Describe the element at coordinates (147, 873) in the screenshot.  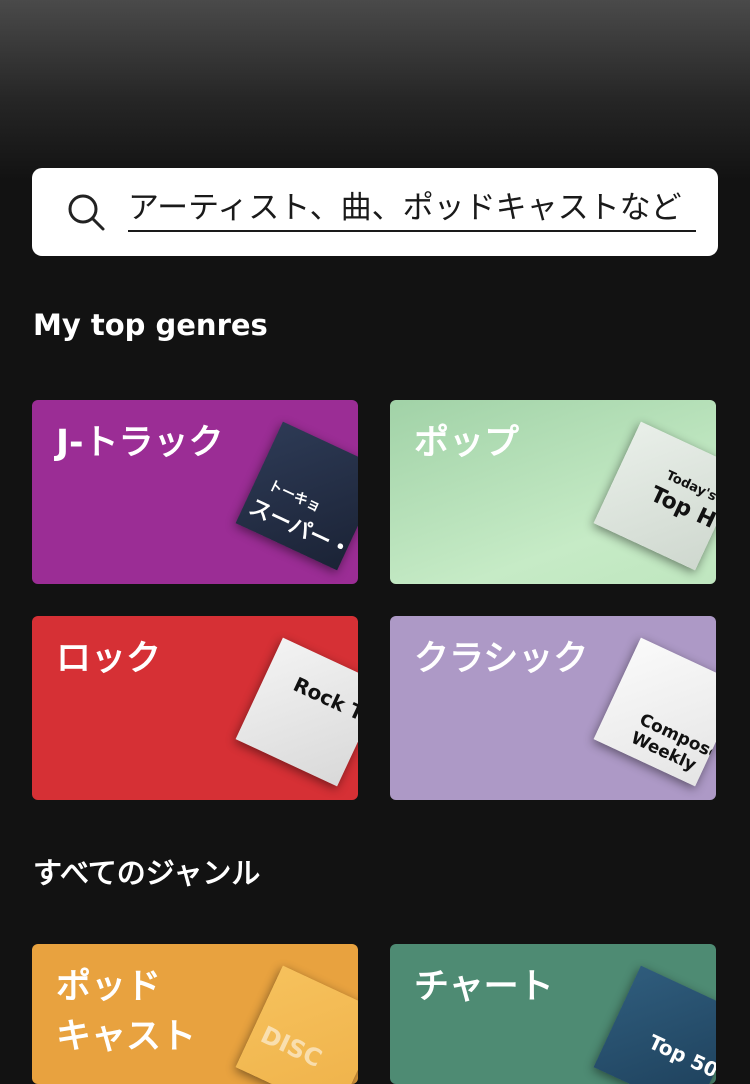
I see `all-genres-heading: すべてのジャンル` at that location.